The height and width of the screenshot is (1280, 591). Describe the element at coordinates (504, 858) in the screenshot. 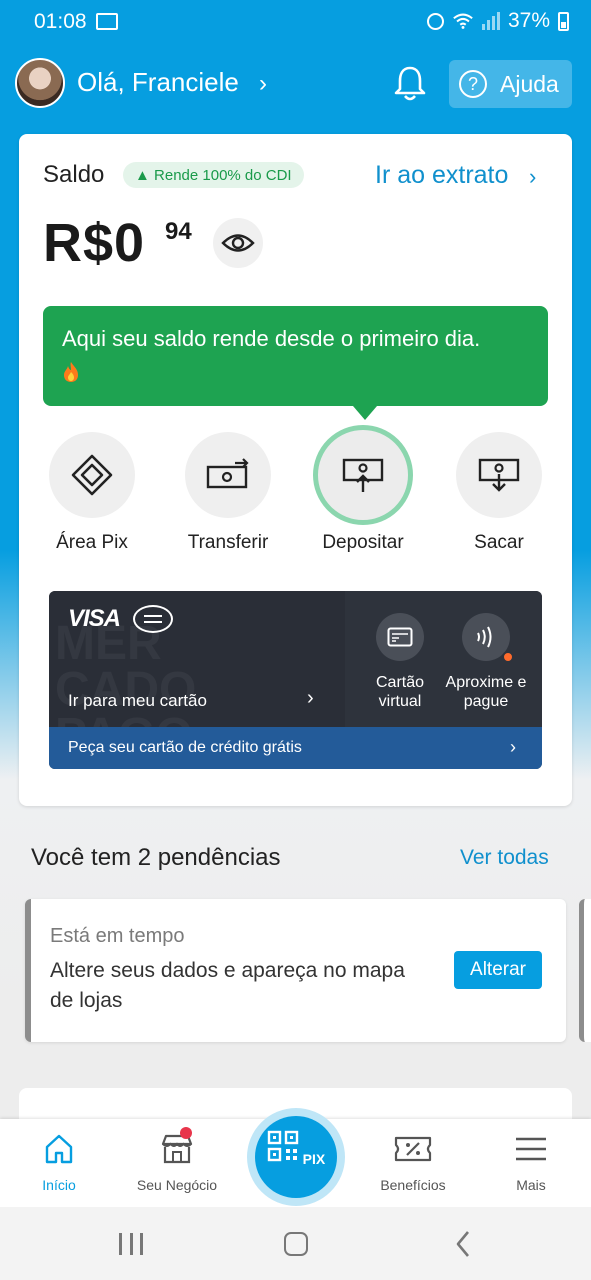

I see `see-all-link: Ver todas` at that location.